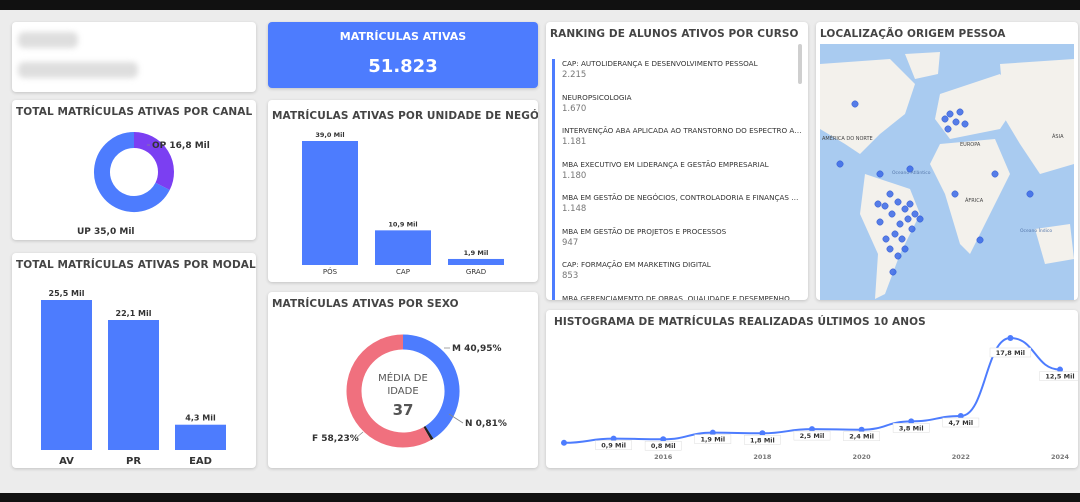 Image resolution: width=1080 pixels, height=502 pixels. I want to click on greenland-shape, so click(922, 65).